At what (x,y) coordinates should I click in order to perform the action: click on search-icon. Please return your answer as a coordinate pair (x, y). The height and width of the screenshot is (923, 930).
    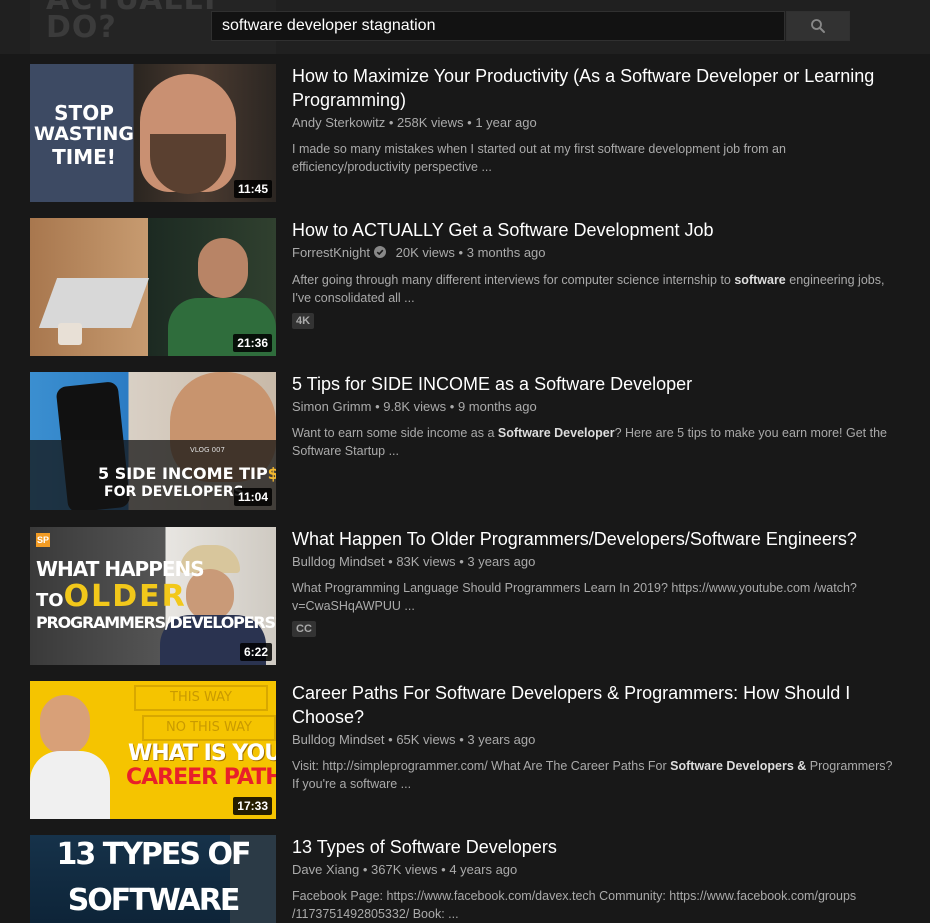
    Looking at the image, I should click on (818, 26).